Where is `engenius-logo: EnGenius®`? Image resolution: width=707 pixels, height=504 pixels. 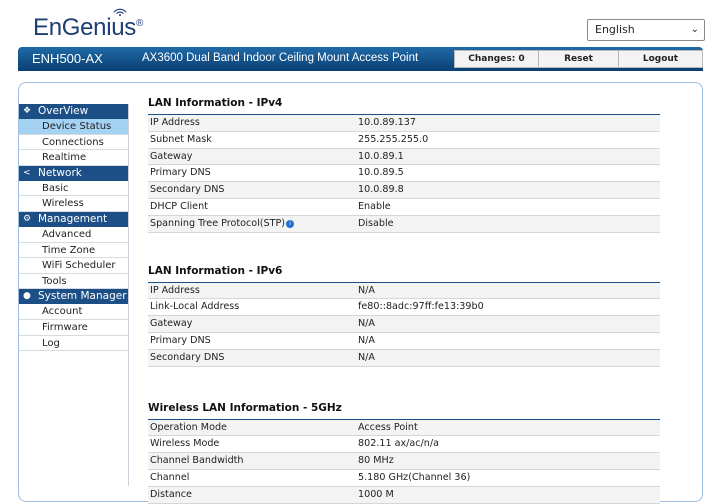 engenius-logo: EnGenius® is located at coordinates (88, 28).